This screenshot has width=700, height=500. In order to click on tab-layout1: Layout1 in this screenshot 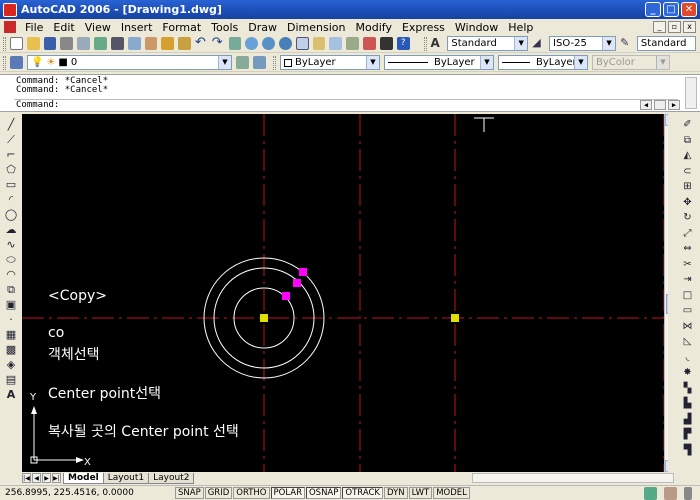, I will do `click(126, 478)`.